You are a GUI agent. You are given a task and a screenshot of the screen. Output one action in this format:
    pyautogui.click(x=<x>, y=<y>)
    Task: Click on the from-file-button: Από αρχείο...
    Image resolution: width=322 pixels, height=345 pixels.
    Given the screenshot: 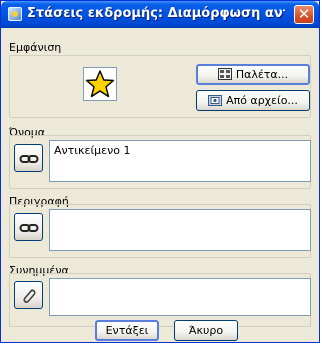 What is the action you would take?
    pyautogui.click(x=253, y=100)
    